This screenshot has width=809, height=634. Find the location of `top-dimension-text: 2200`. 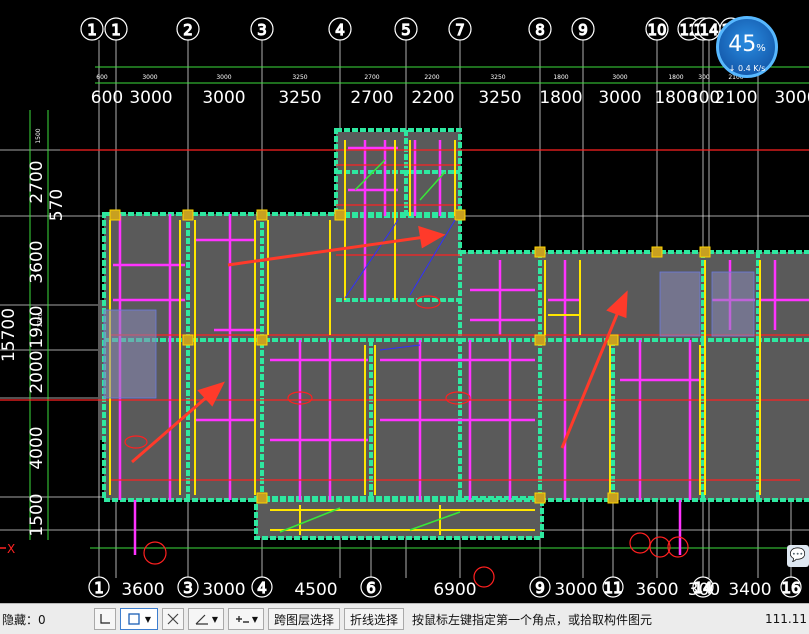

top-dimension-text: 2200 is located at coordinates (432, 98).